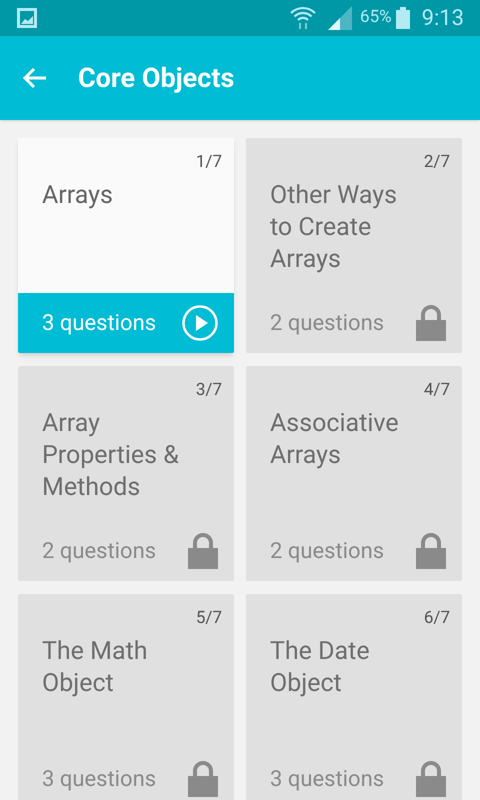 Image resolution: width=480 pixels, height=800 pixels. Describe the element at coordinates (209, 162) in the screenshot. I see `lesson-number: 1/7` at that location.